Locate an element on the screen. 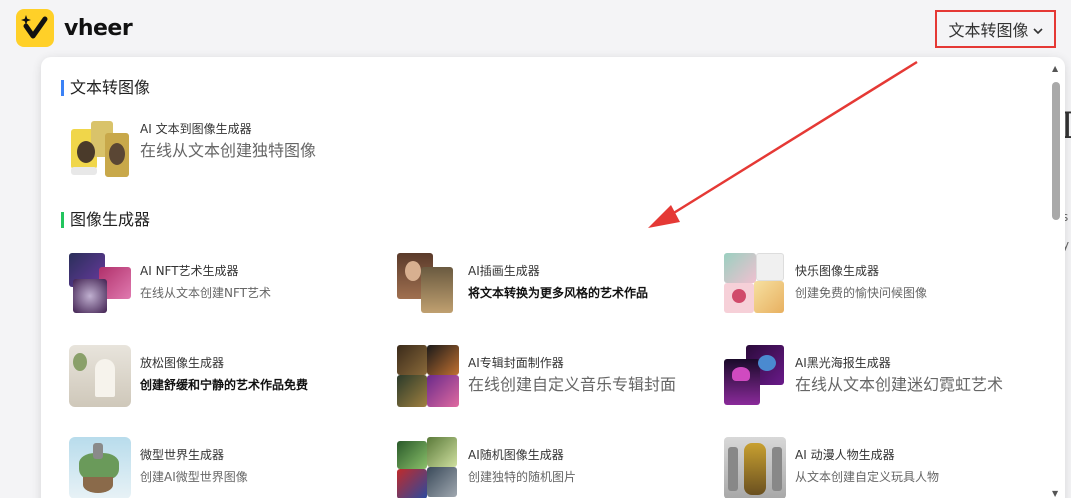  menu-item-ai-blacklight-poster-generator: AI黑光海报生成器 在线从文本创建迷幻霓虹艺术 is located at coordinates (863, 376).